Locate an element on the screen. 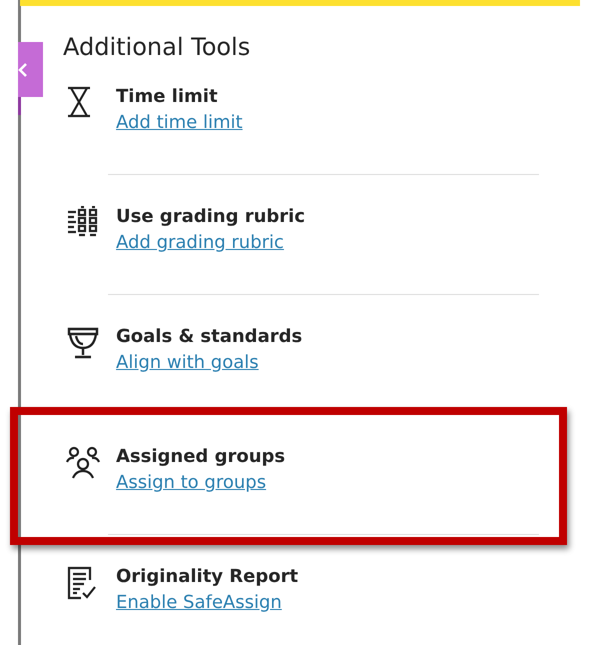 This screenshot has width=593, height=645. rubric-icon is located at coordinates (83, 222).